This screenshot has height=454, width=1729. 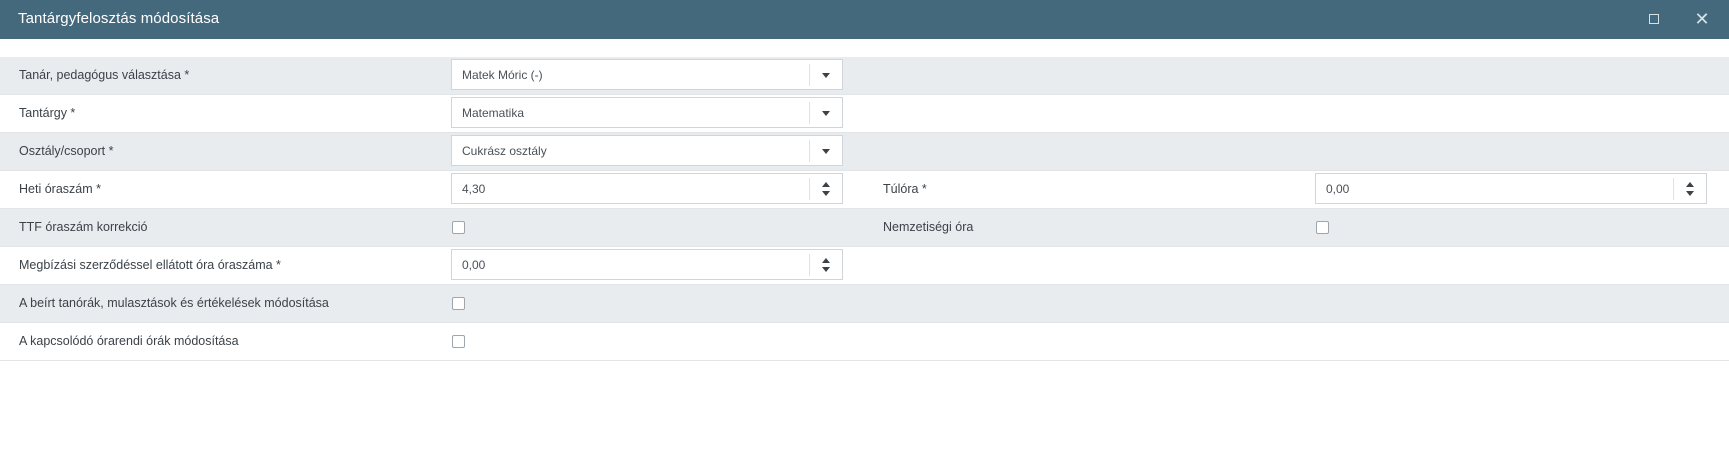 What do you see at coordinates (1689, 189) in the screenshot?
I see `overtime-spinner` at bounding box center [1689, 189].